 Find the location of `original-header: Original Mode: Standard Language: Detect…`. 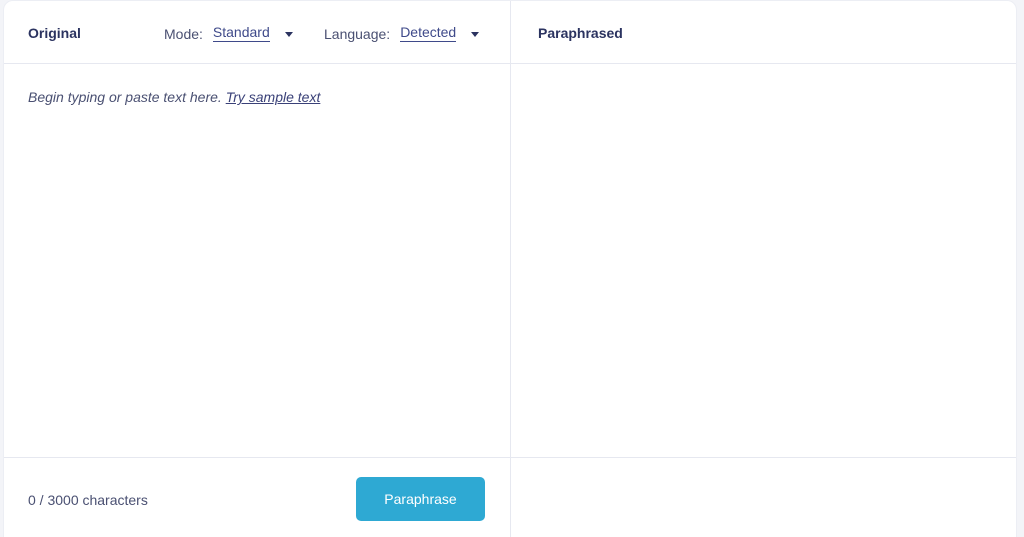

original-header: Original Mode: Standard Language: Detect… is located at coordinates (257, 32).